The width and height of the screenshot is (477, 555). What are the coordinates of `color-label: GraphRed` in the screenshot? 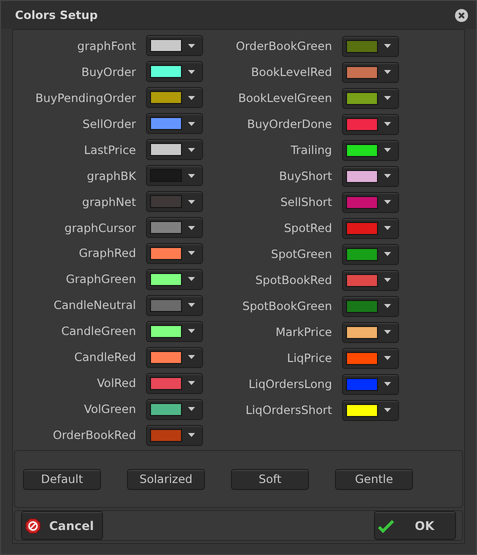 It's located at (107, 253).